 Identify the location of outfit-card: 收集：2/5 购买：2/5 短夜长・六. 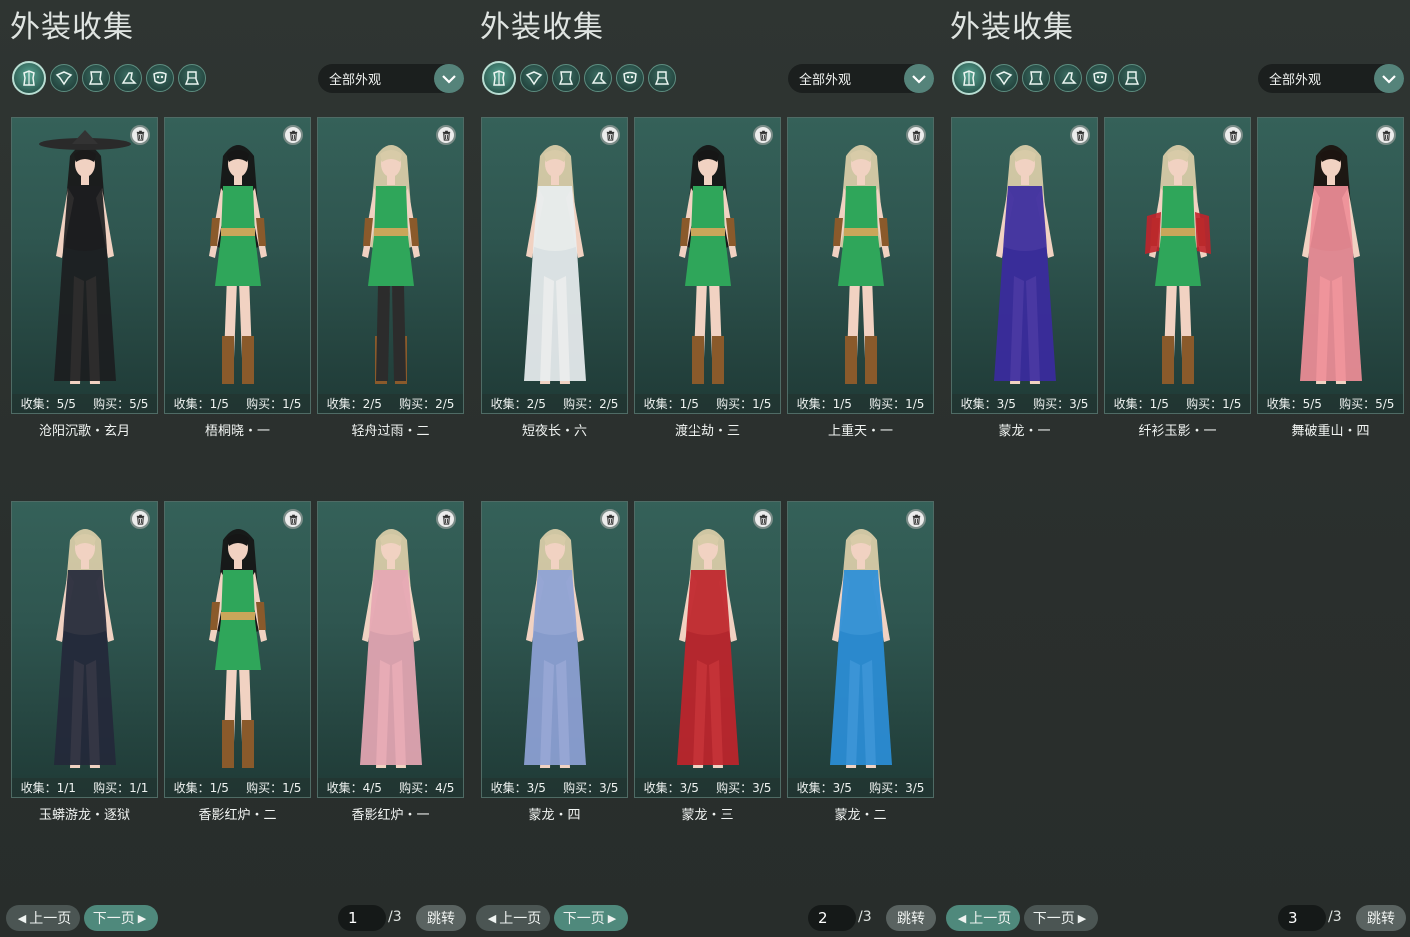
(554, 278).